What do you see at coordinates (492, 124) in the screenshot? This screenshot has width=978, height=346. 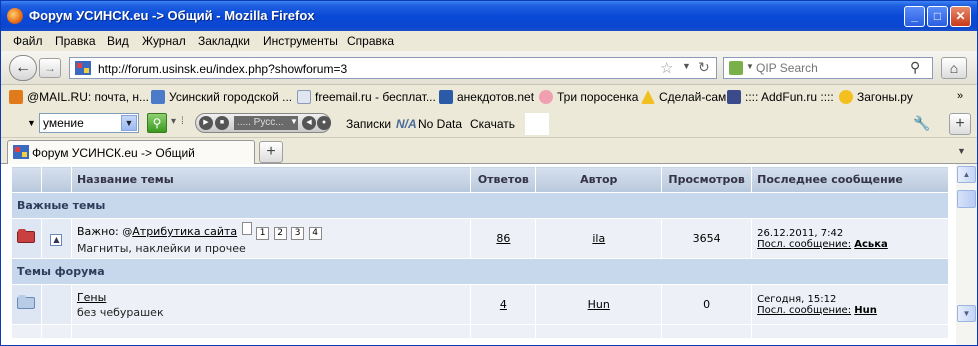 I see `download-button: Скачать` at bounding box center [492, 124].